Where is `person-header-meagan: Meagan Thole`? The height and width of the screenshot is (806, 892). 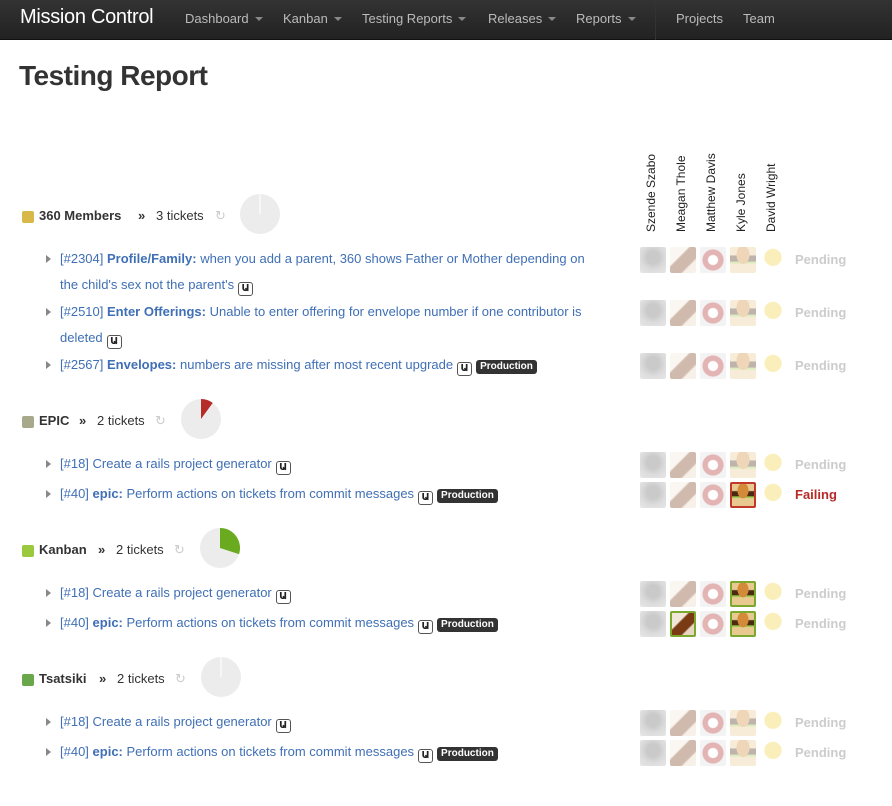 person-header-meagan: Meagan Thole is located at coordinates (682, 194).